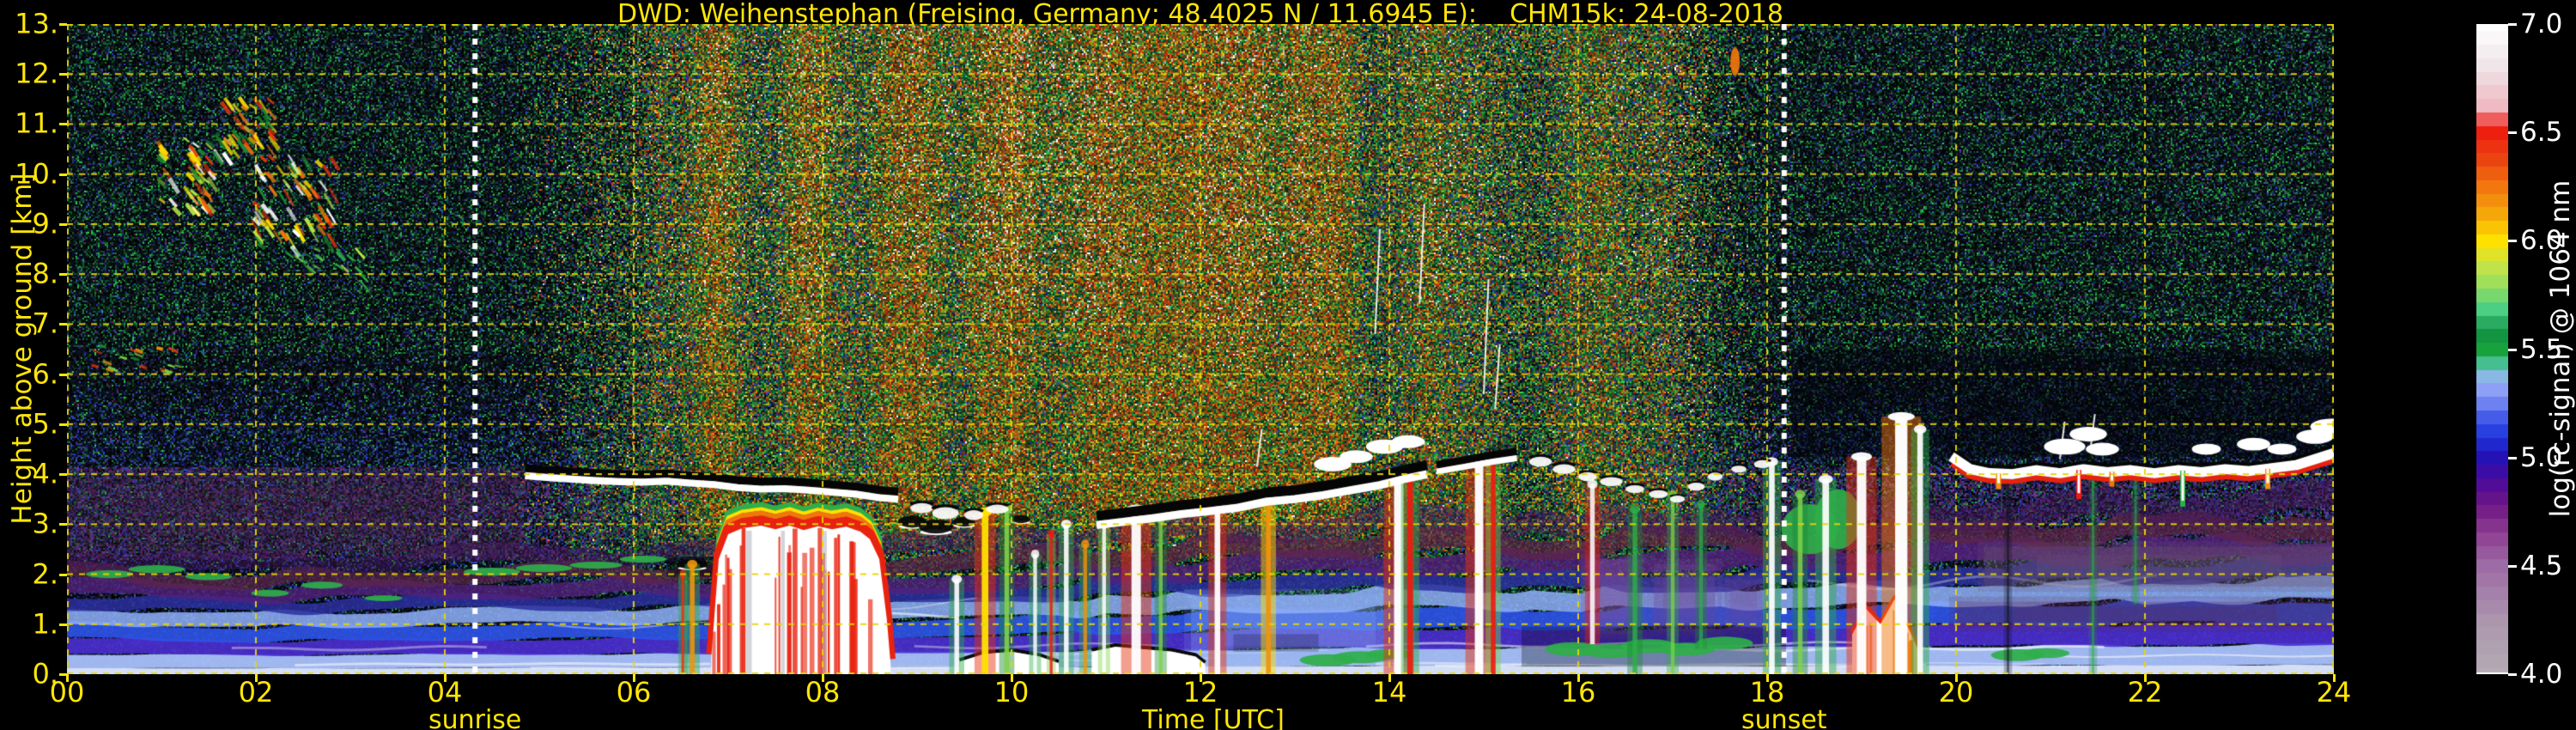 This screenshot has height=730, width=2576. Describe the element at coordinates (256, 692) in the screenshot. I see `x-tick-label: 02` at that location.